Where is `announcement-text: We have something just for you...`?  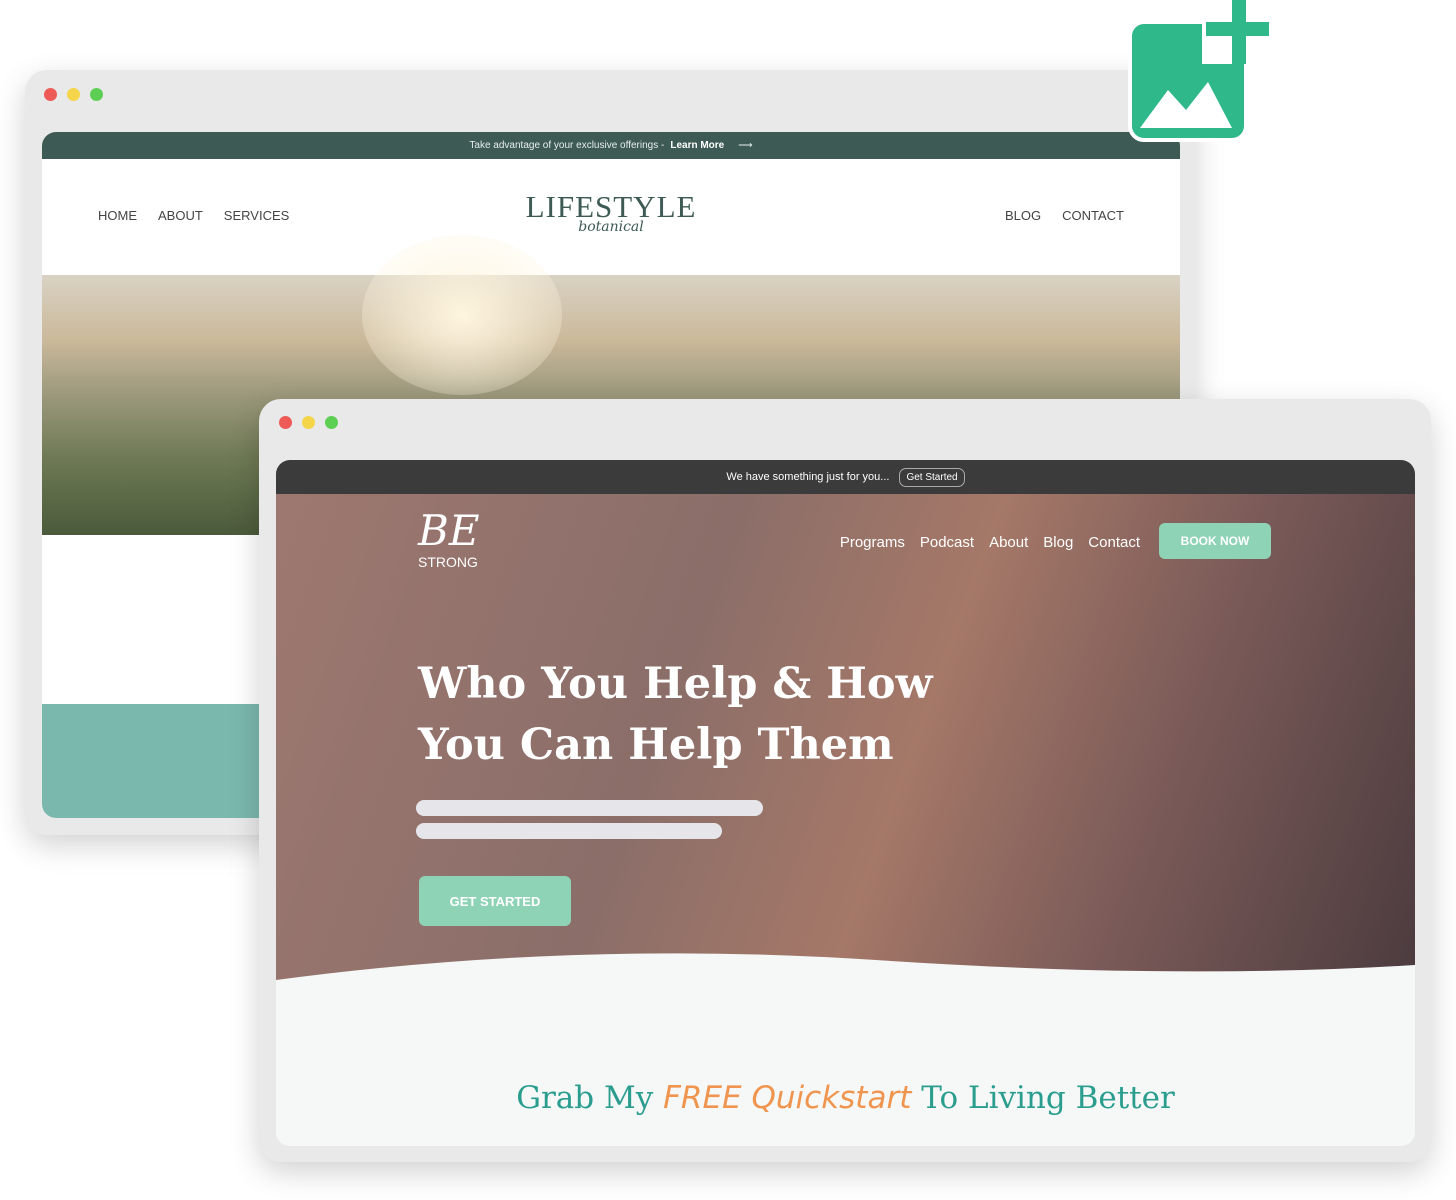
announcement-text: We have something just for you... is located at coordinates (808, 477).